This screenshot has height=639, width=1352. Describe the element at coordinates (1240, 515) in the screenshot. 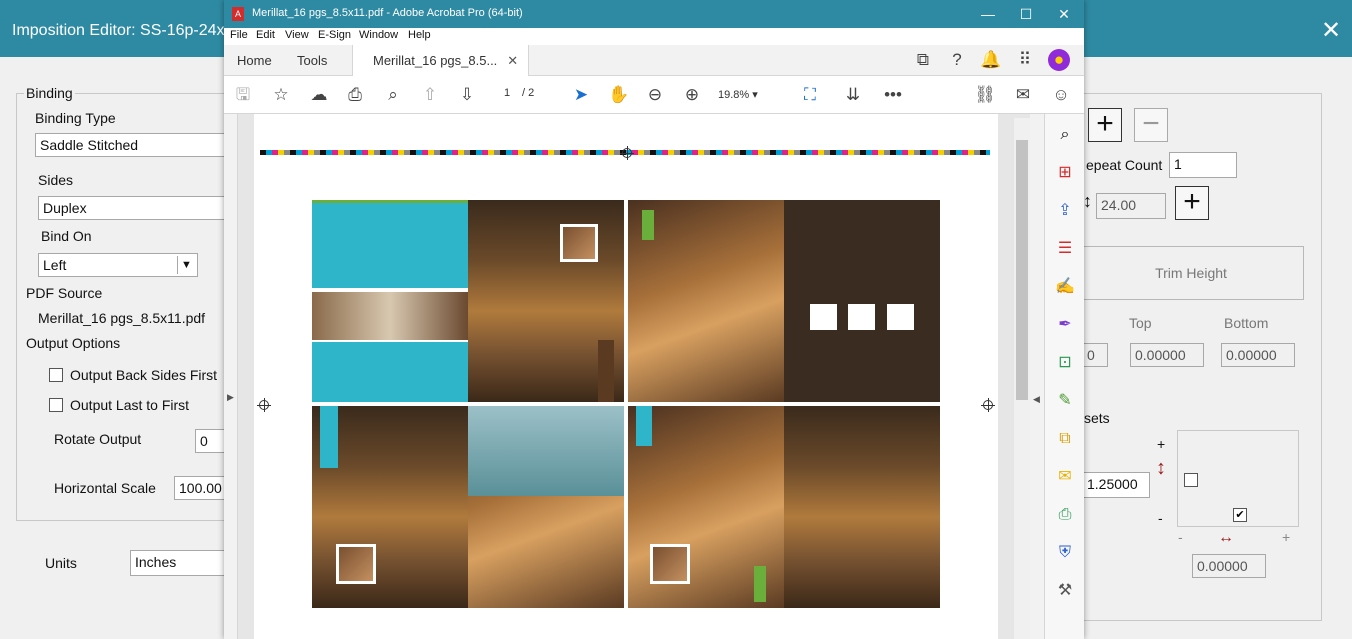

I see `offset-bottom-checkbox: ✔` at that location.